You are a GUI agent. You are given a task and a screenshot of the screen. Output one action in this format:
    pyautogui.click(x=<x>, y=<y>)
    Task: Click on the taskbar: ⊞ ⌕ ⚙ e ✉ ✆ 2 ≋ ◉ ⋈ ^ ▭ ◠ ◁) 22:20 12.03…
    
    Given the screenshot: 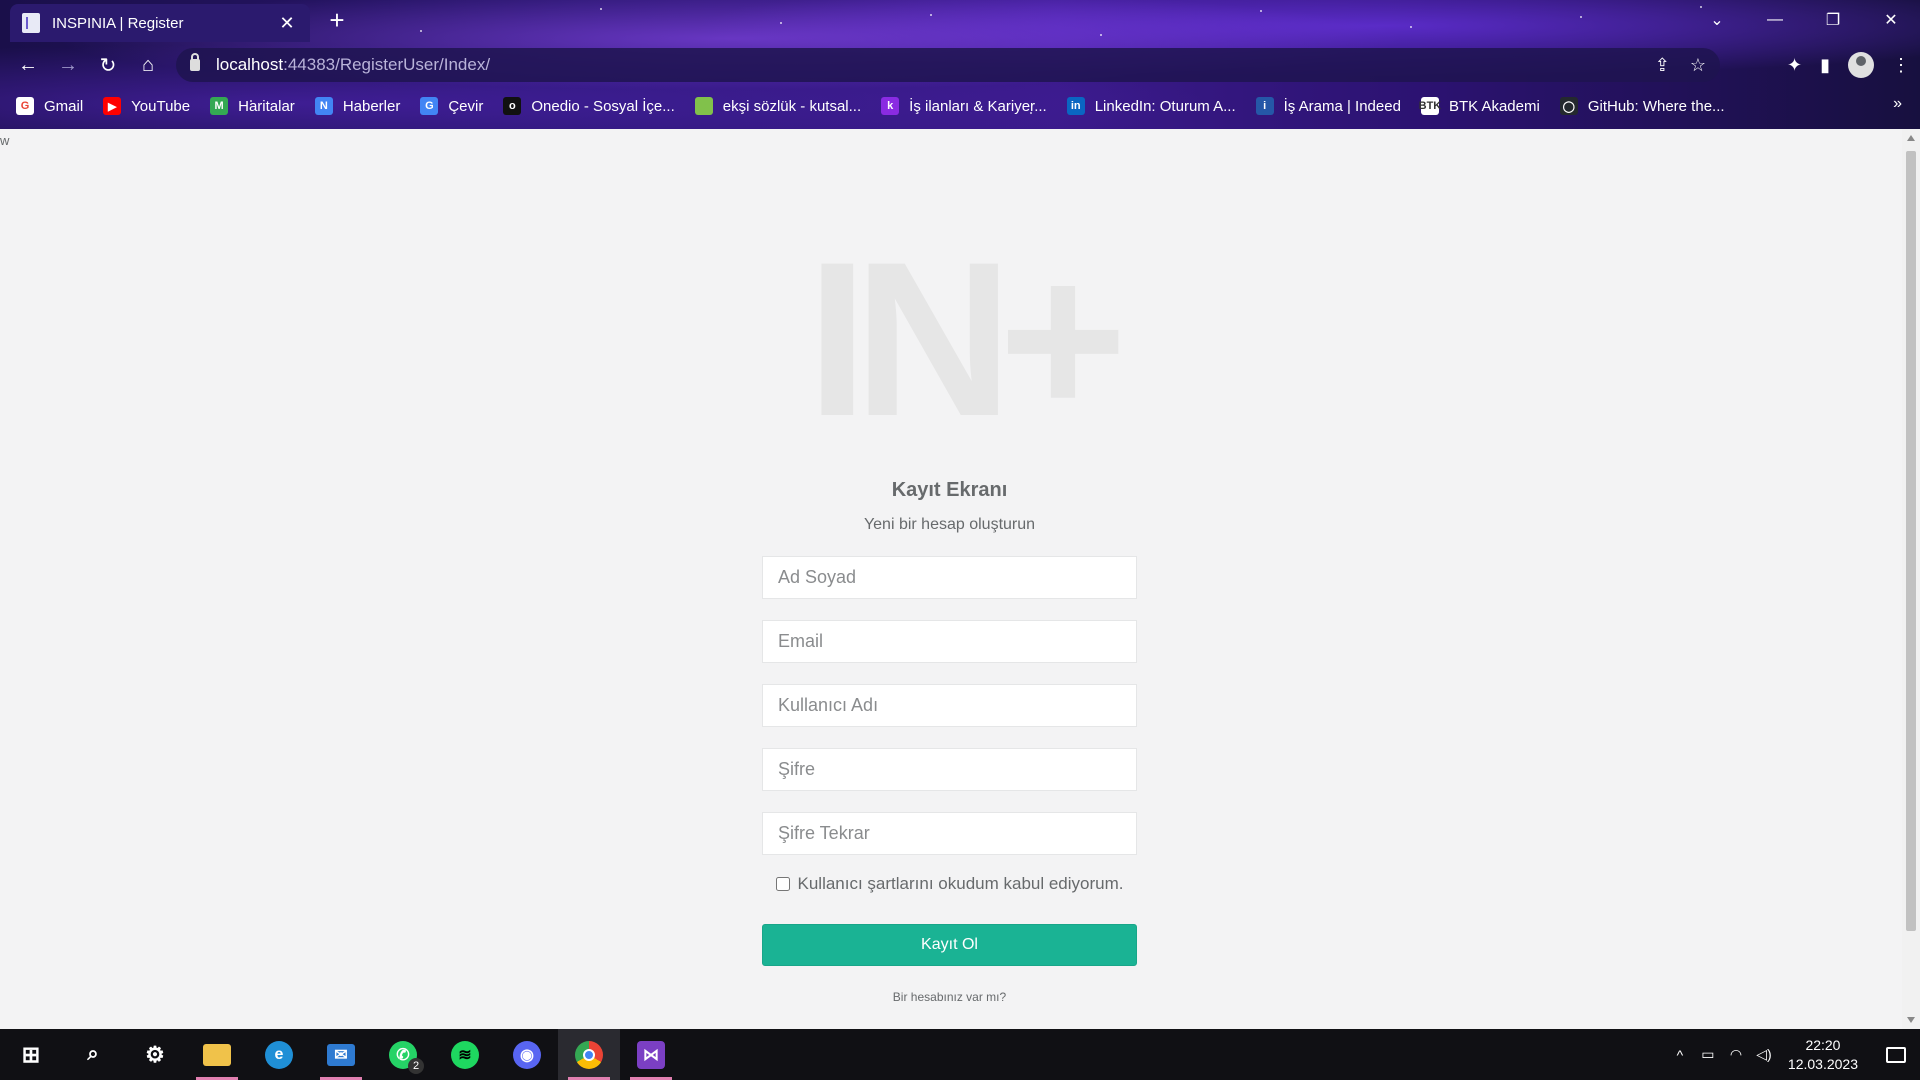 What is the action you would take?
    pyautogui.click(x=960, y=1054)
    